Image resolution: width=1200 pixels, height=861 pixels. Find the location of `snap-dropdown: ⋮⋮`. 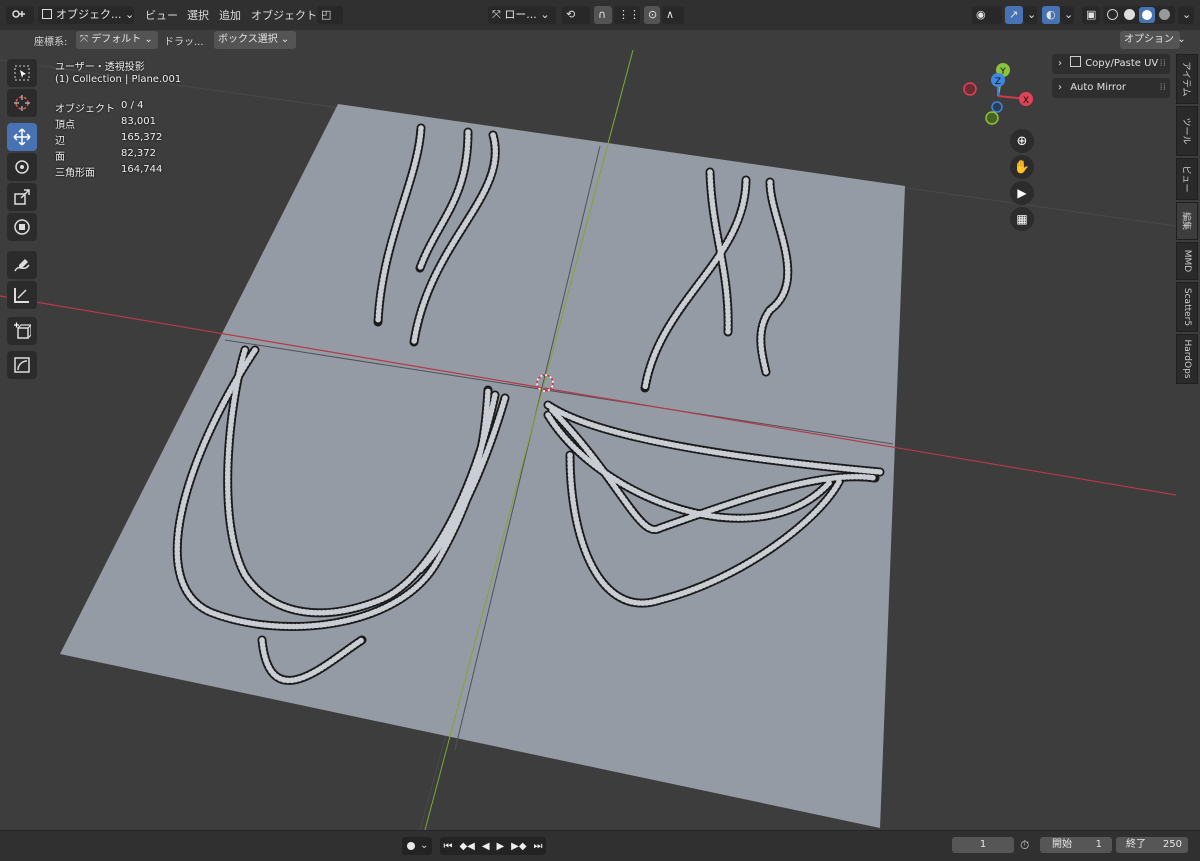

snap-dropdown: ⋮⋮ is located at coordinates (627, 15).